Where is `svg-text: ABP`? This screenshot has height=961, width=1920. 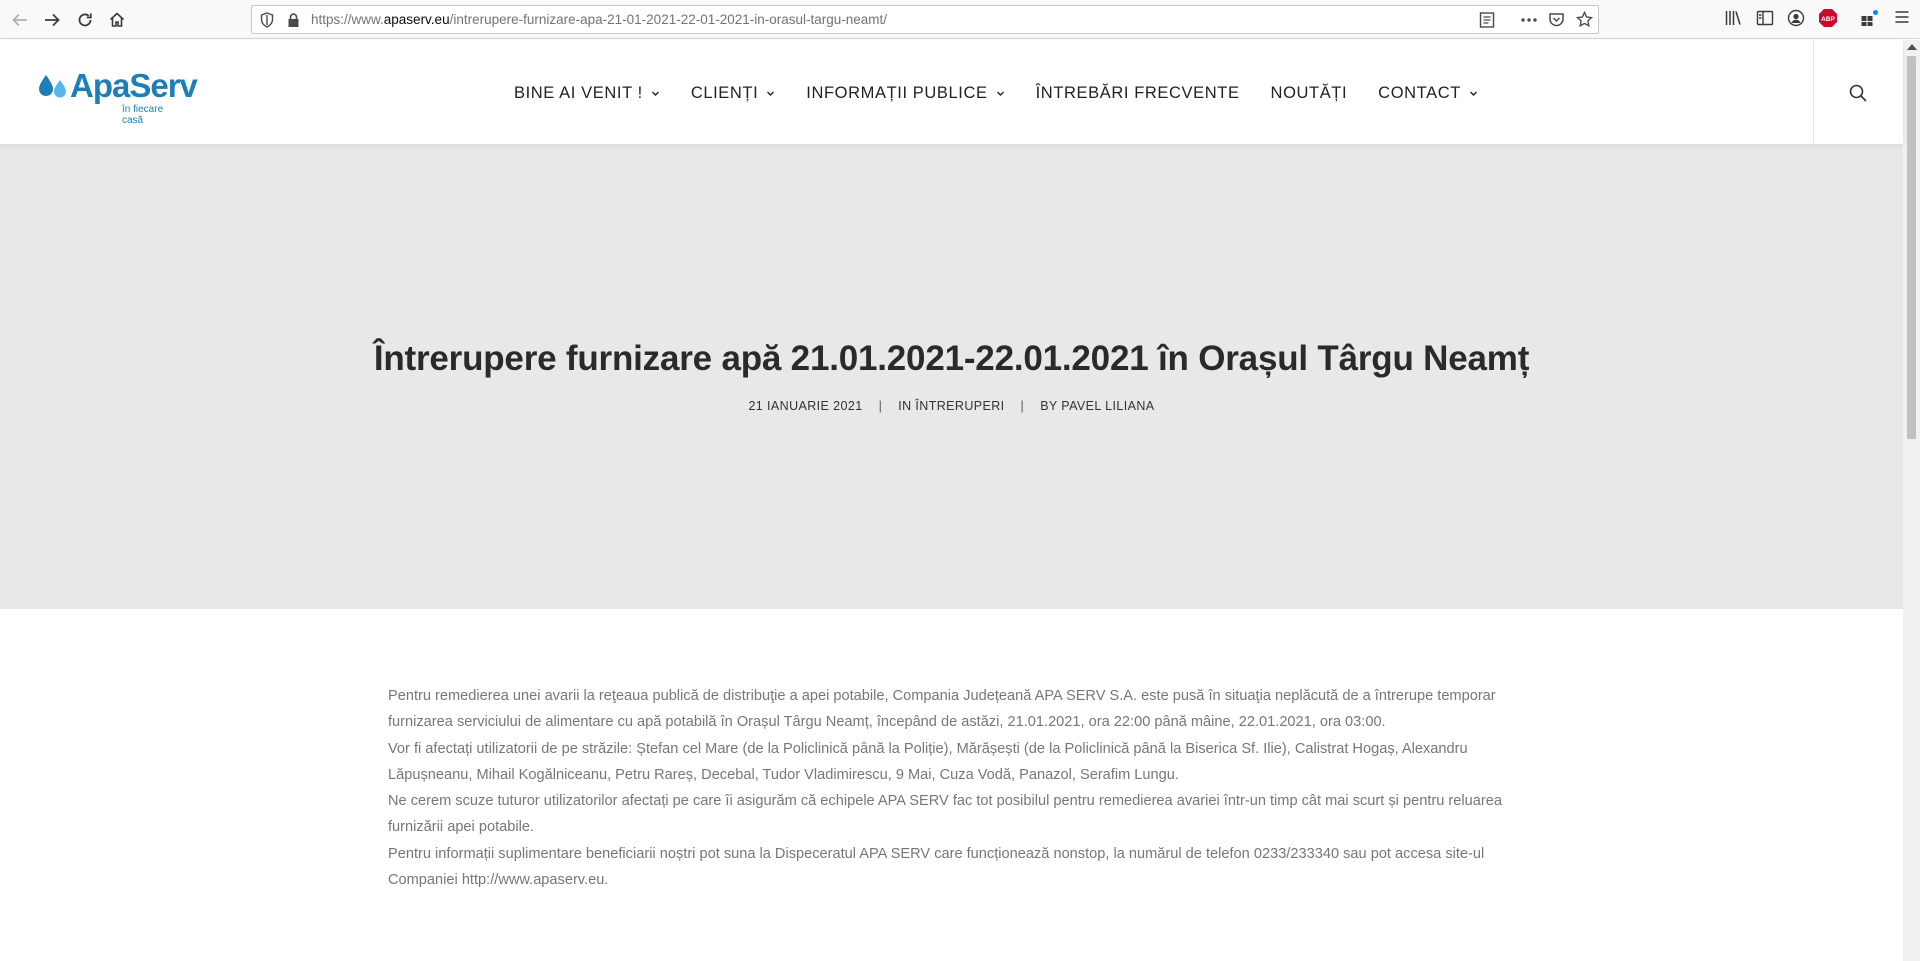
svg-text: ABP is located at coordinates (1828, 19).